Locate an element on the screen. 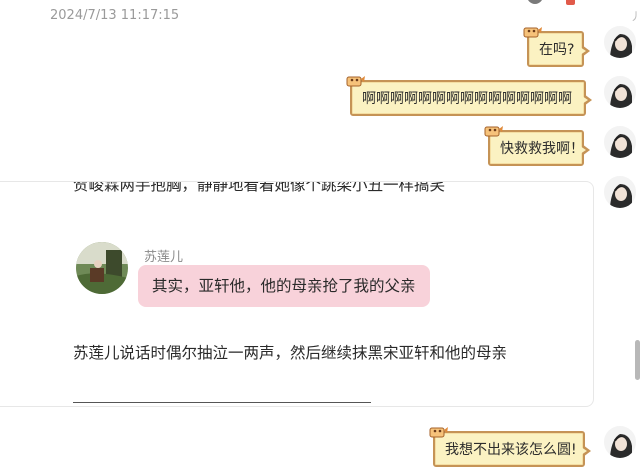 This screenshot has height=472, width=640. message-bubble: 我想不出来该怎么圆! is located at coordinates (510, 447).